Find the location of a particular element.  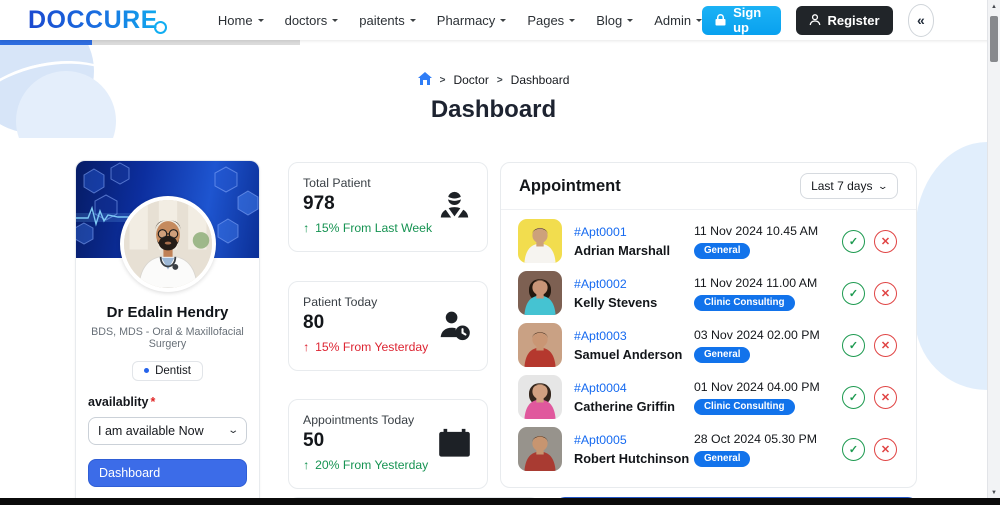

stat-change-label: 15% From Yesterday is located at coordinates (372, 347).